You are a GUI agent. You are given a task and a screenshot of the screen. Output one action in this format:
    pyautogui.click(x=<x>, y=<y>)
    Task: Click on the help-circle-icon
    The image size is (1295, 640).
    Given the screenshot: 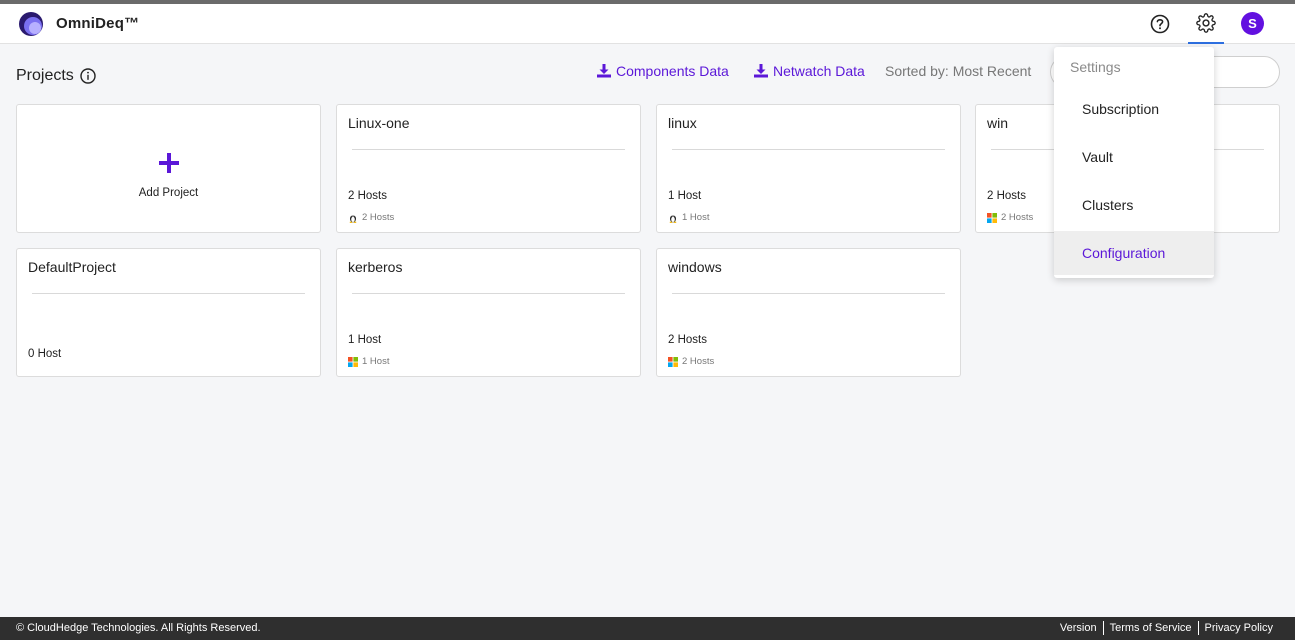 What is the action you would take?
    pyautogui.click(x=1160, y=24)
    